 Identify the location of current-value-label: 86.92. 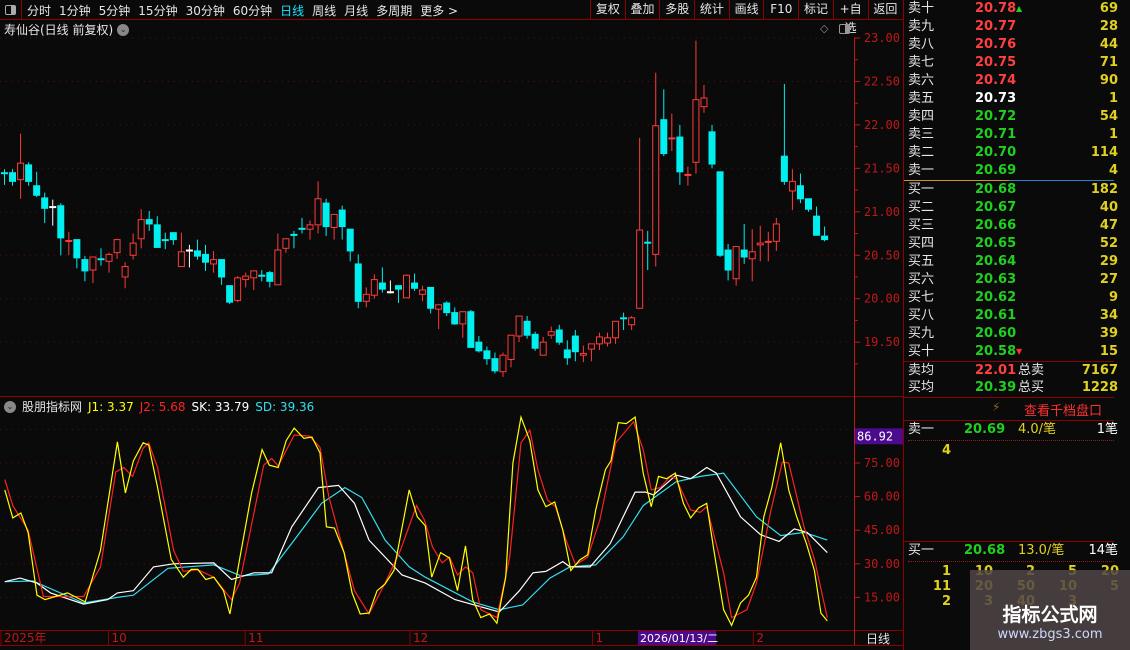
(875, 436).